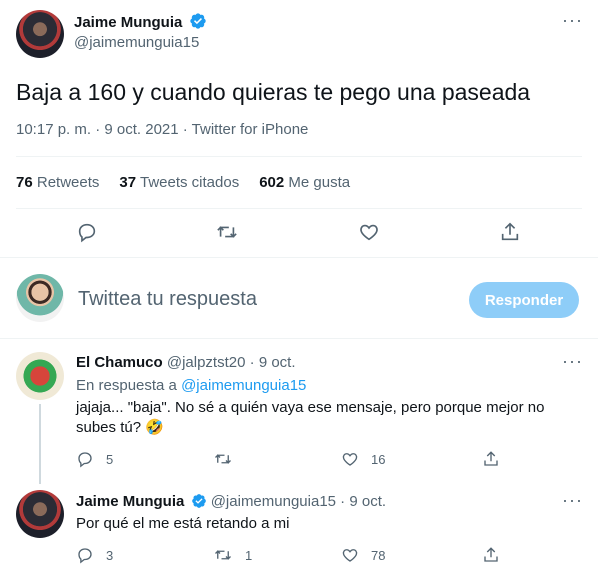 The width and height of the screenshot is (598, 569). I want to click on likes-count: 602, so click(272, 182).